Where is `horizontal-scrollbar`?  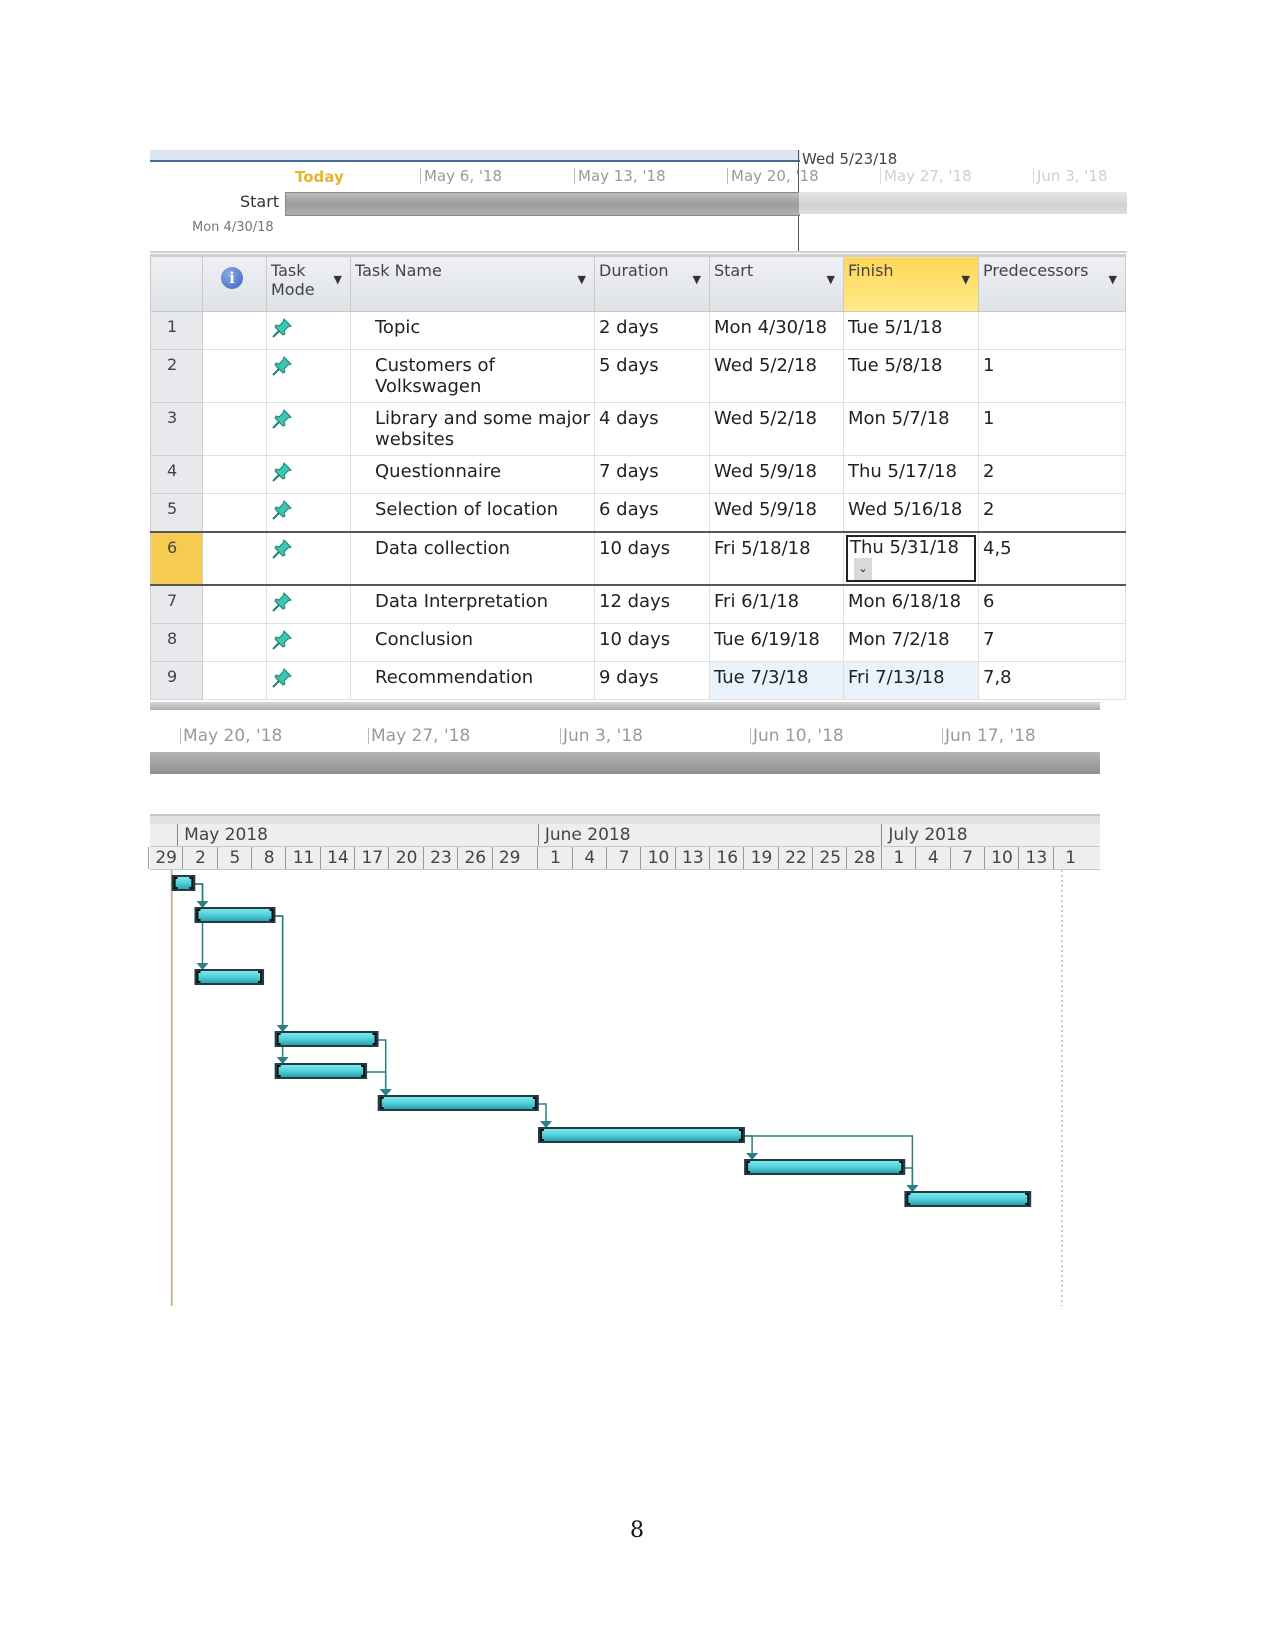
horizontal-scrollbar is located at coordinates (625, 706).